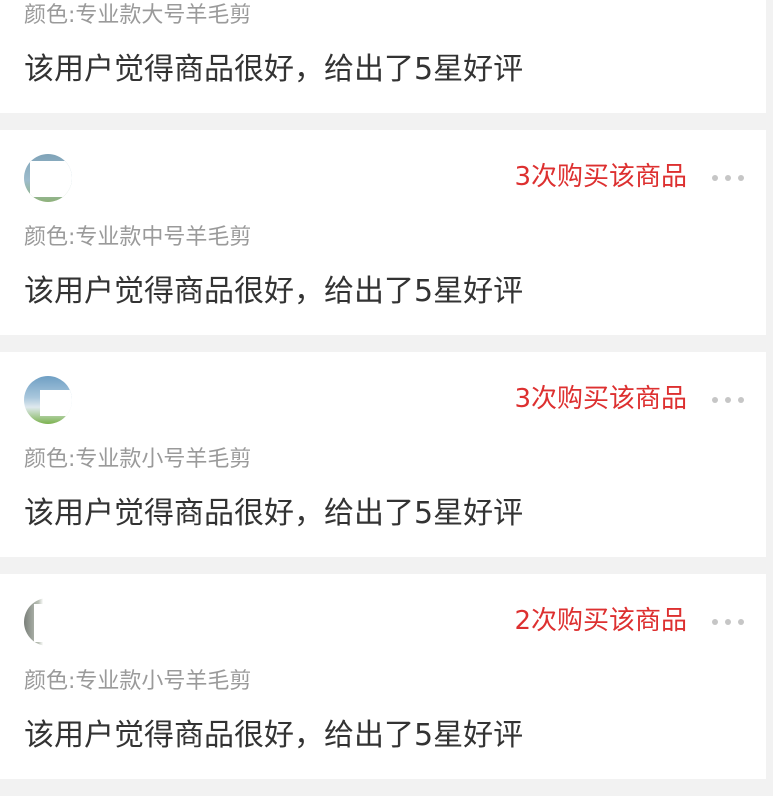 The width and height of the screenshot is (773, 796). I want to click on product-spec: 颜色:专业款大号羊毛剪, so click(138, 15).